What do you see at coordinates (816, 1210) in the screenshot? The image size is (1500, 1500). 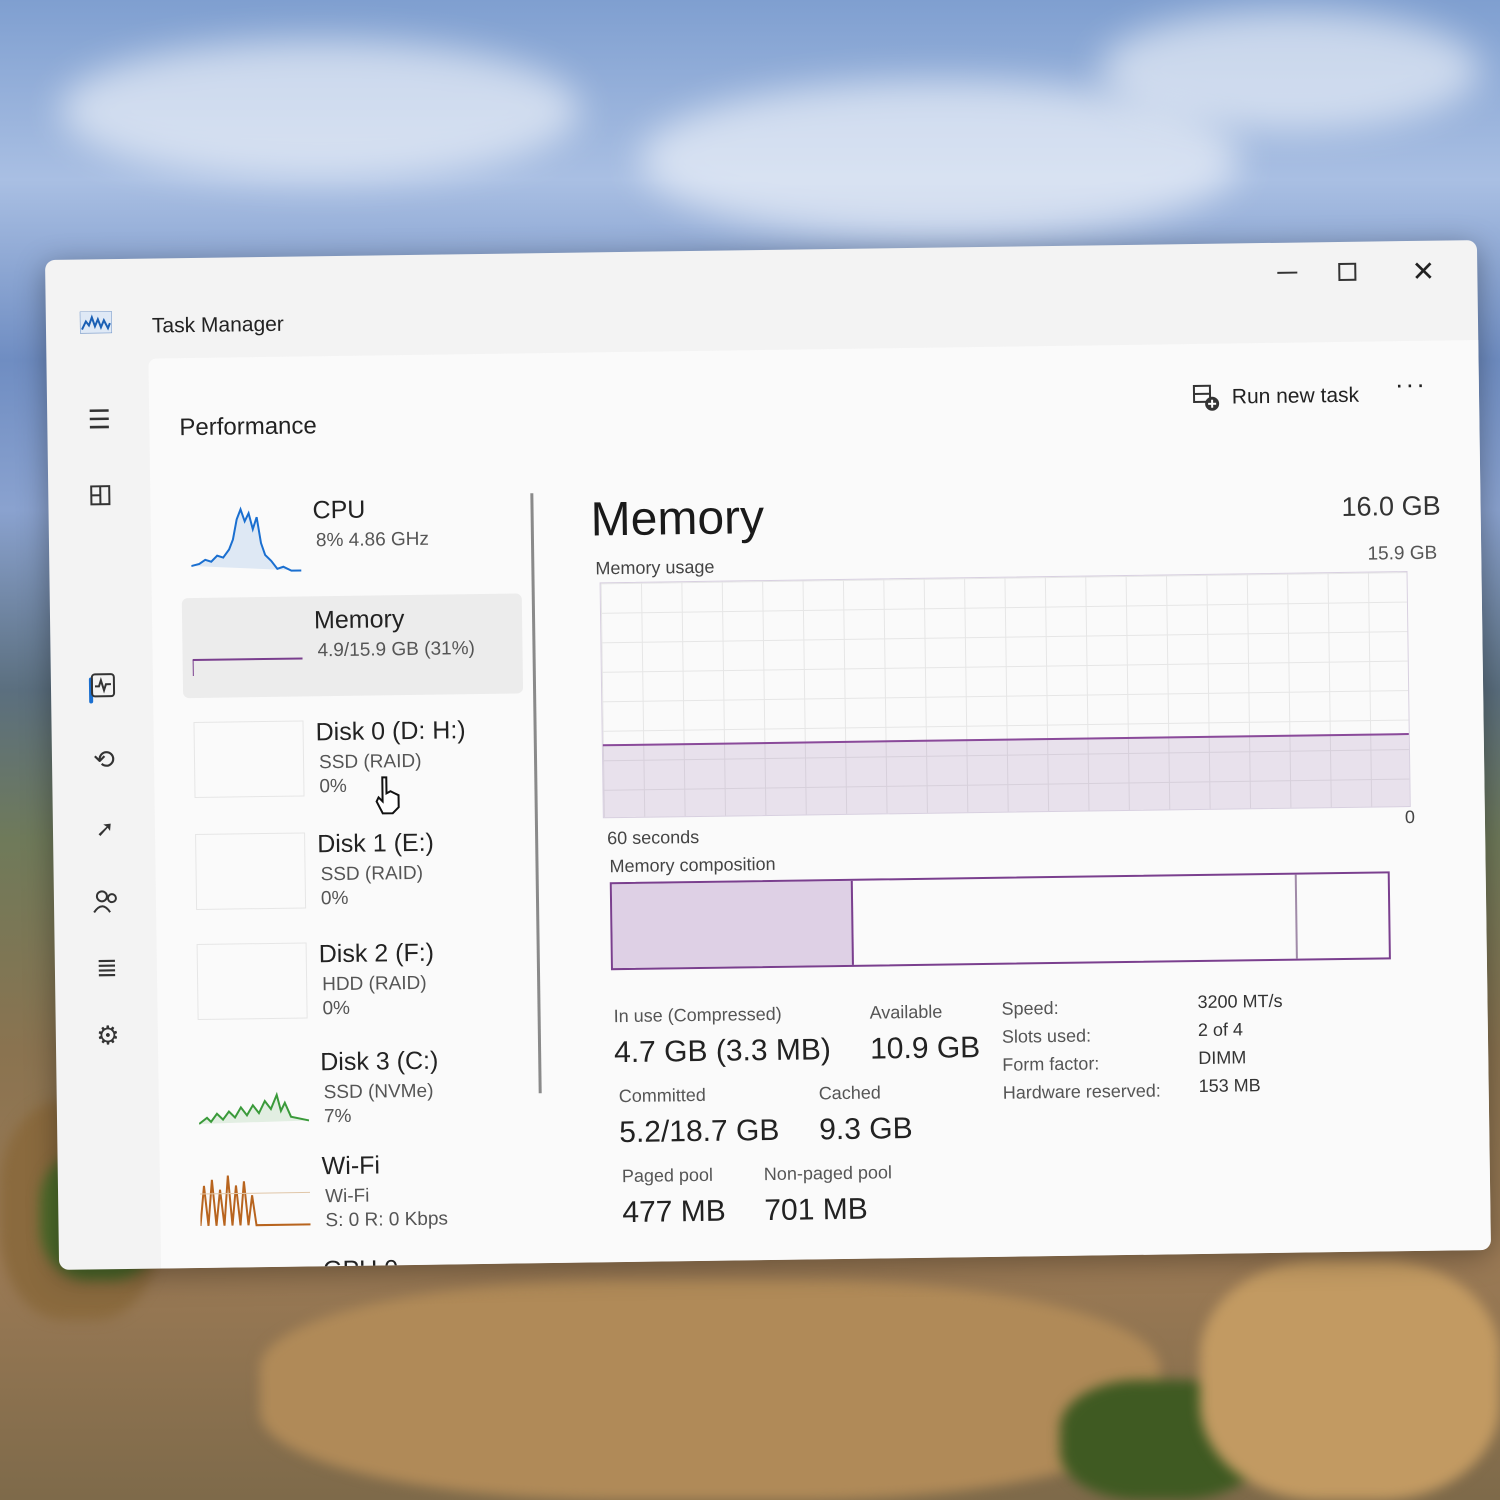 I see `non-paged-pool-value: 701 MB` at bounding box center [816, 1210].